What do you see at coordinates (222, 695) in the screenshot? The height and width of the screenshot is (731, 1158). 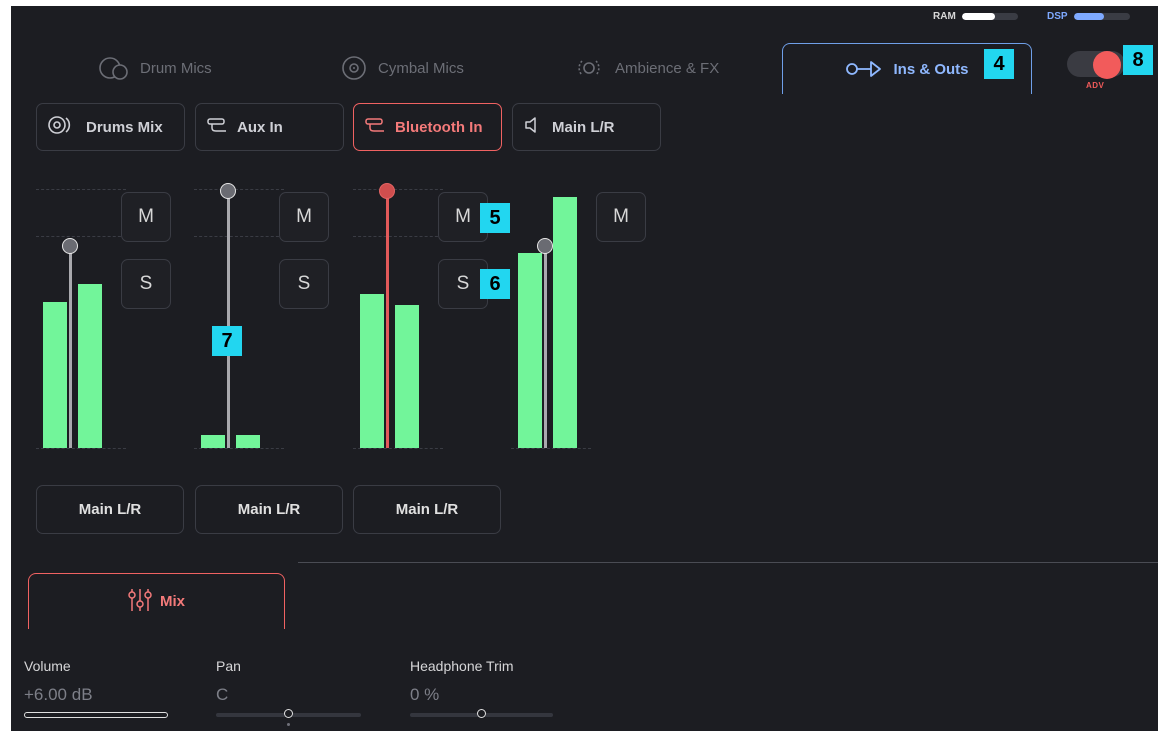 I see `pan-value: C` at bounding box center [222, 695].